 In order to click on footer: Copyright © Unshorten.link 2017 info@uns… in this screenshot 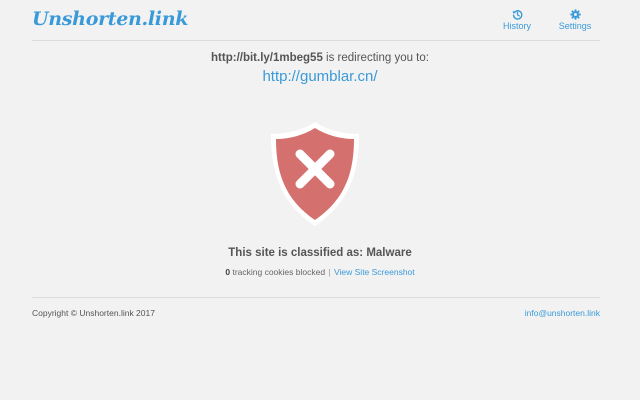, I will do `click(316, 307)`.